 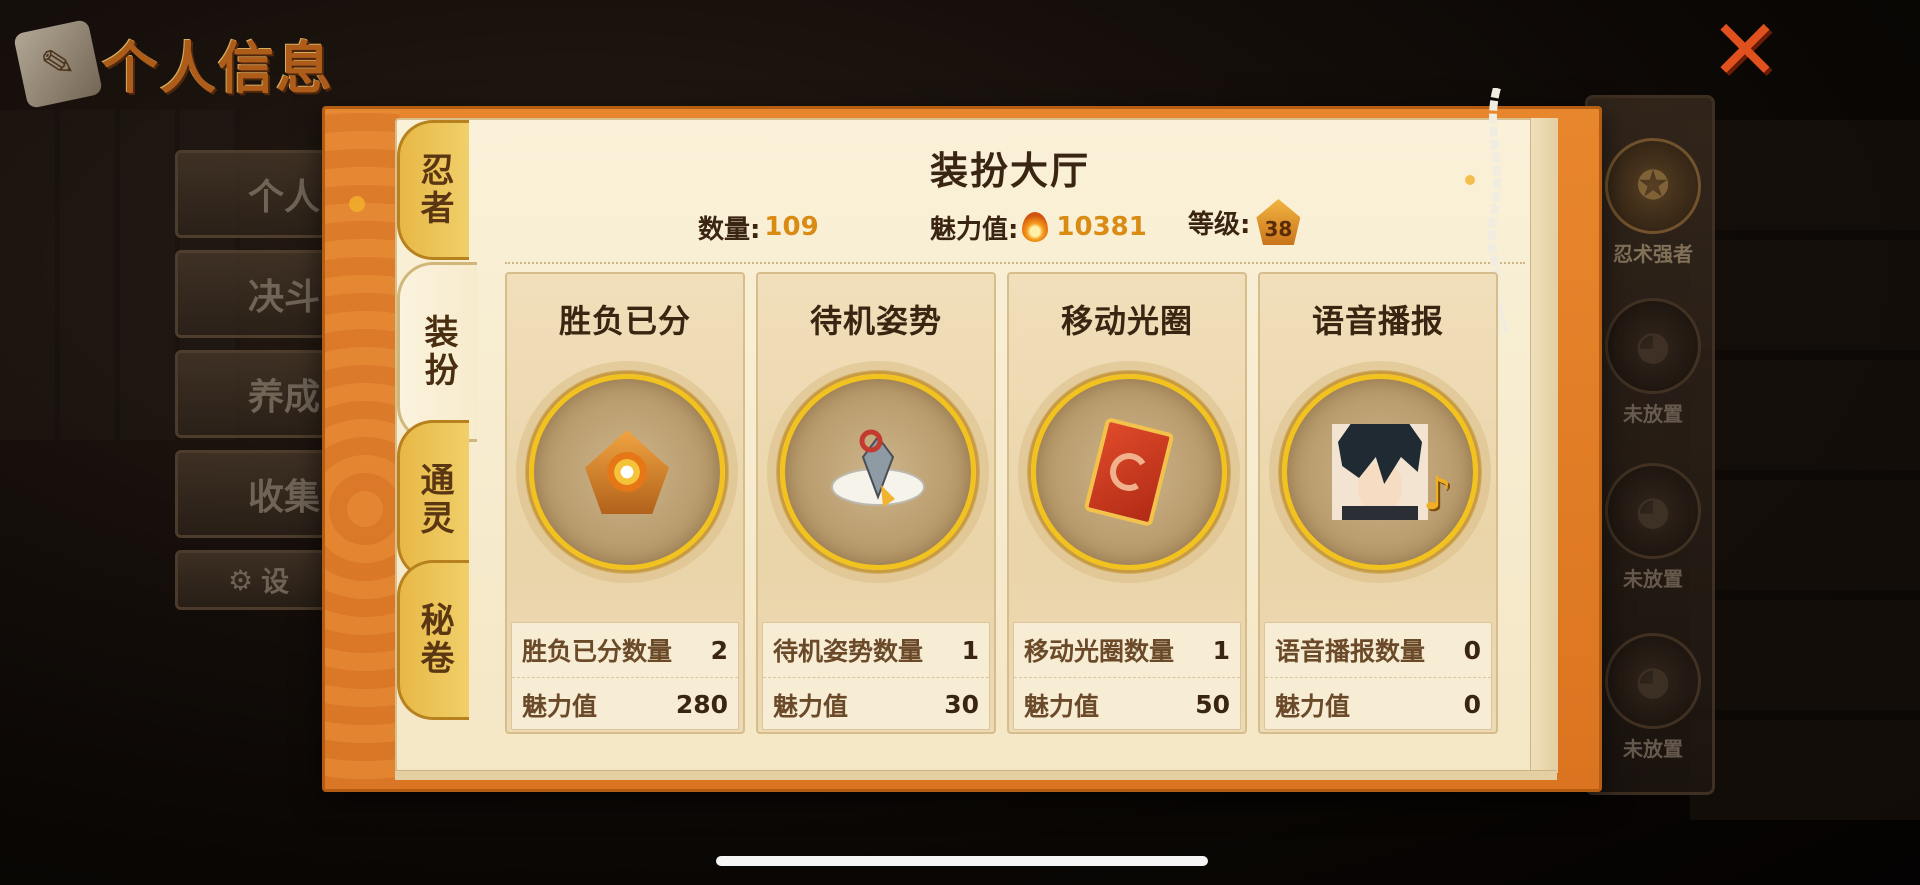 I want to click on flame-icon, so click(x=1035, y=227).